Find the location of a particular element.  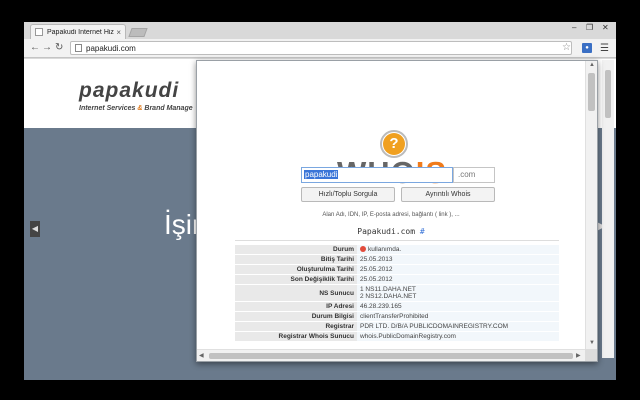

back-arrow-icon: ← is located at coordinates (35, 48).